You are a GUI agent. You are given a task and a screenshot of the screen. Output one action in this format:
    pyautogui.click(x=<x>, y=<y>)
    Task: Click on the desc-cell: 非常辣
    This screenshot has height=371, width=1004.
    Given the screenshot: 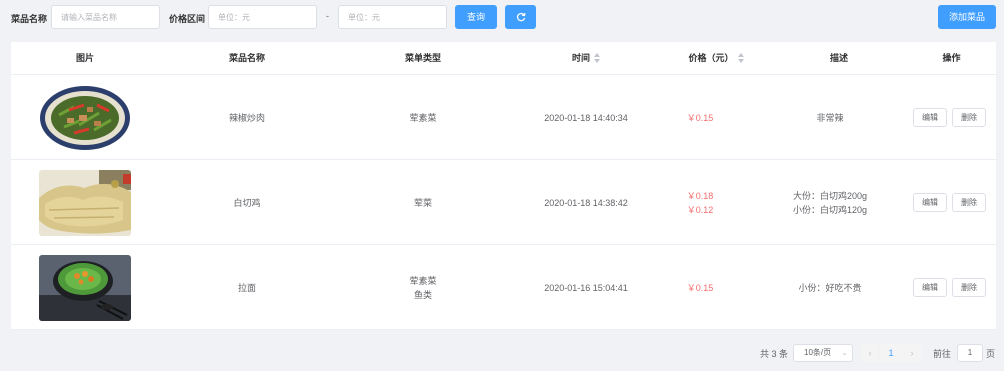 What is the action you would take?
    pyautogui.click(x=830, y=117)
    